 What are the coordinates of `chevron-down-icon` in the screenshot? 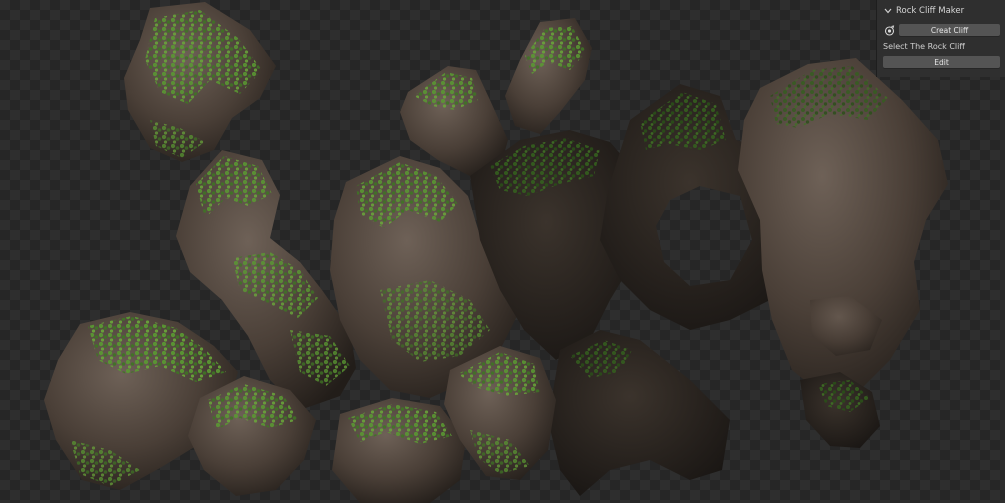 It's located at (888, 11).